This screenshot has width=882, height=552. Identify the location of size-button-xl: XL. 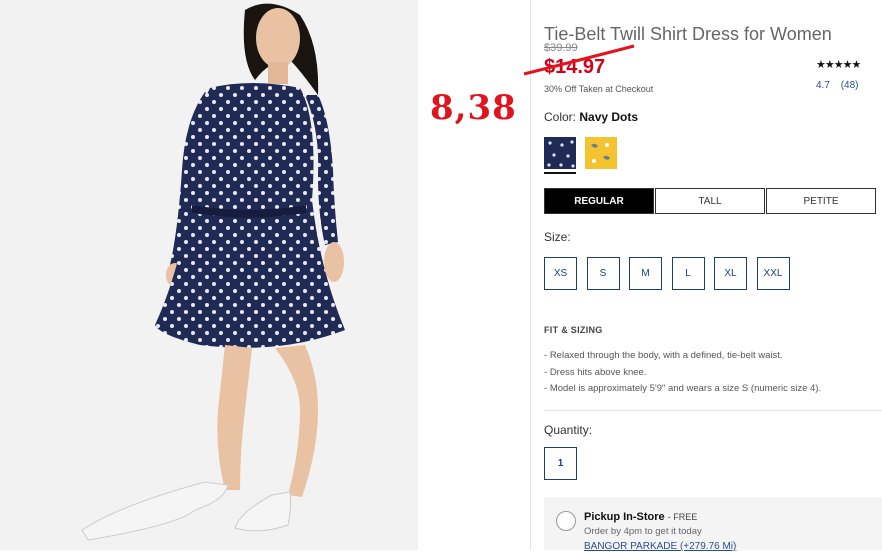
(730, 273).